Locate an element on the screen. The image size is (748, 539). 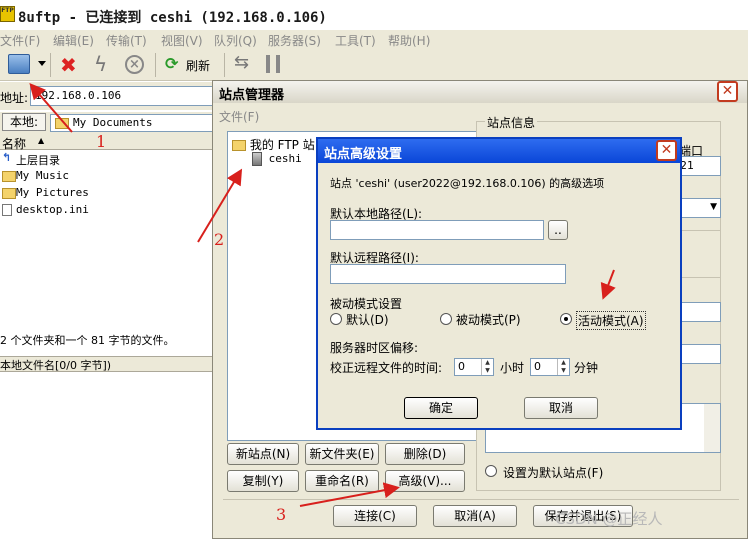
annotation-number-1: 1 is located at coordinates (101, 141).